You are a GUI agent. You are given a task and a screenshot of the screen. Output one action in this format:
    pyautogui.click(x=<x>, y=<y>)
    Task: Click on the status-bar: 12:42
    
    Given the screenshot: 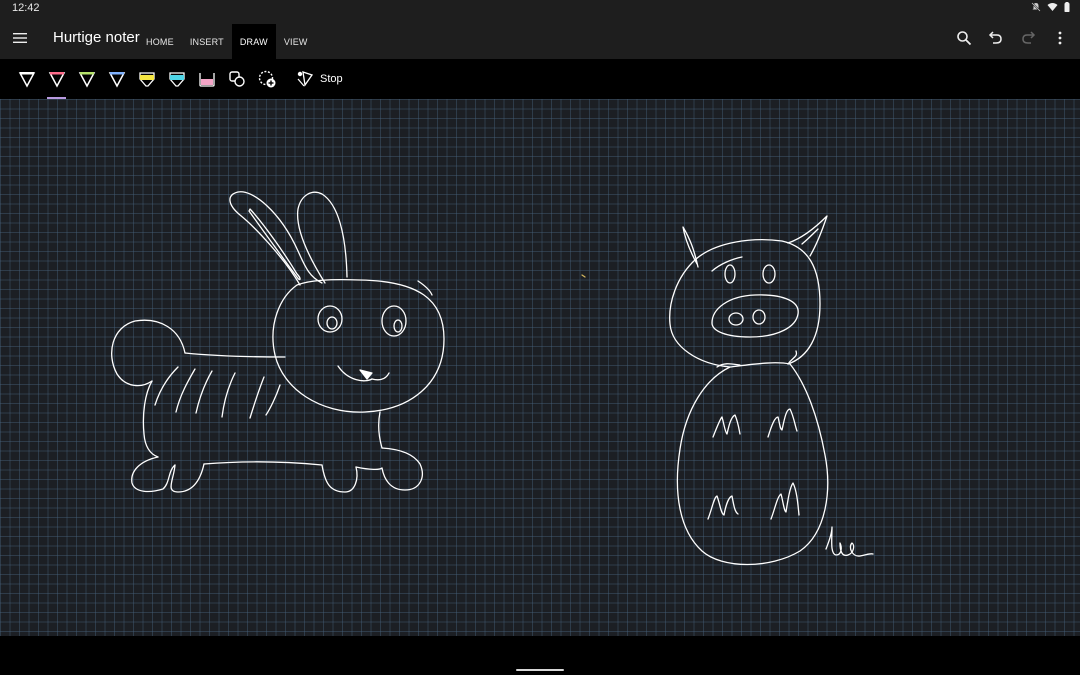 What is the action you would take?
    pyautogui.click(x=540, y=8)
    